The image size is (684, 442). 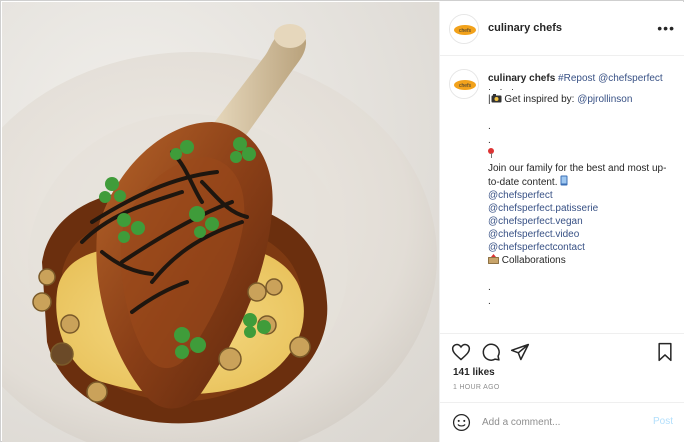 What do you see at coordinates (491, 153) in the screenshot?
I see `pushpin-icon` at bounding box center [491, 153].